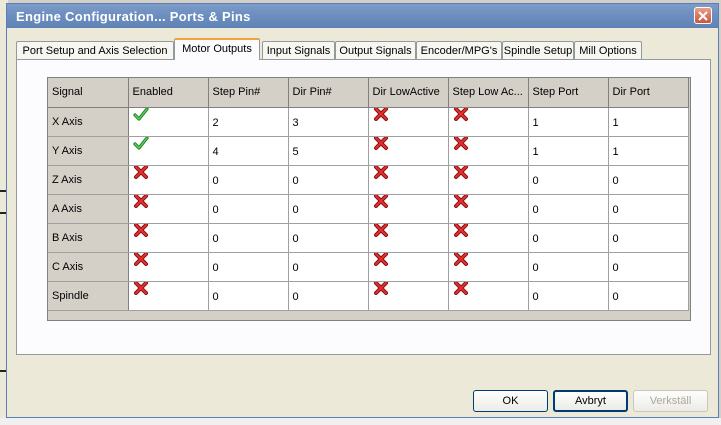  Describe the element at coordinates (648, 93) in the screenshot. I see `column-header-dir-port: Dir Port` at that location.